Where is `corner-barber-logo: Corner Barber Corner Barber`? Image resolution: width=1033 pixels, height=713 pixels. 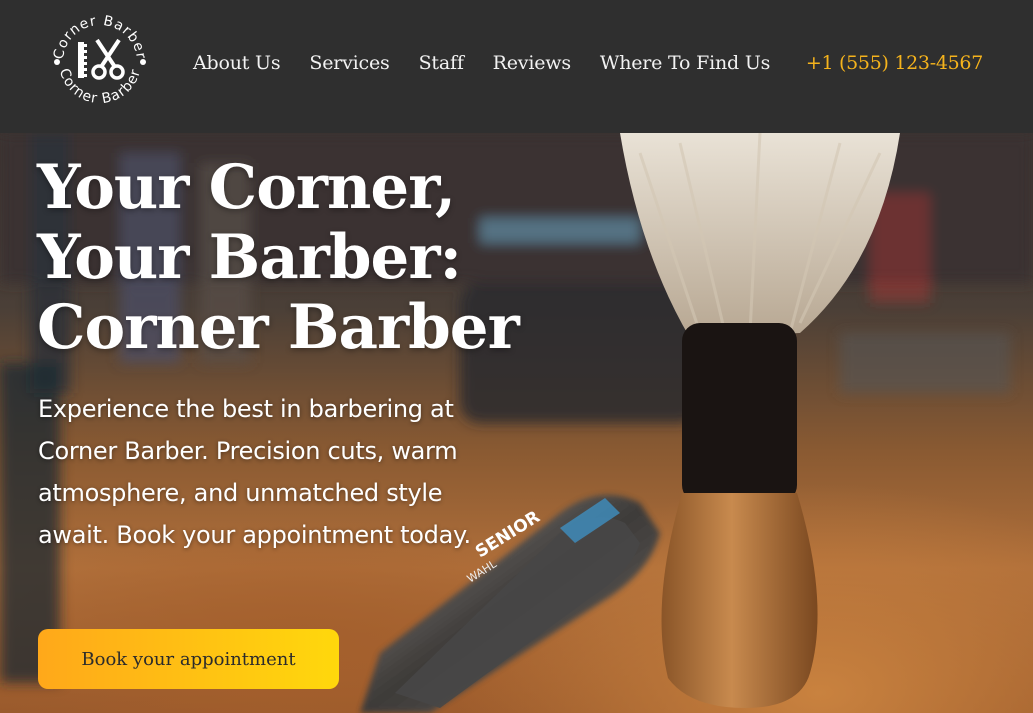 corner-barber-logo: Corner Barber Corner Barber is located at coordinates (100, 62).